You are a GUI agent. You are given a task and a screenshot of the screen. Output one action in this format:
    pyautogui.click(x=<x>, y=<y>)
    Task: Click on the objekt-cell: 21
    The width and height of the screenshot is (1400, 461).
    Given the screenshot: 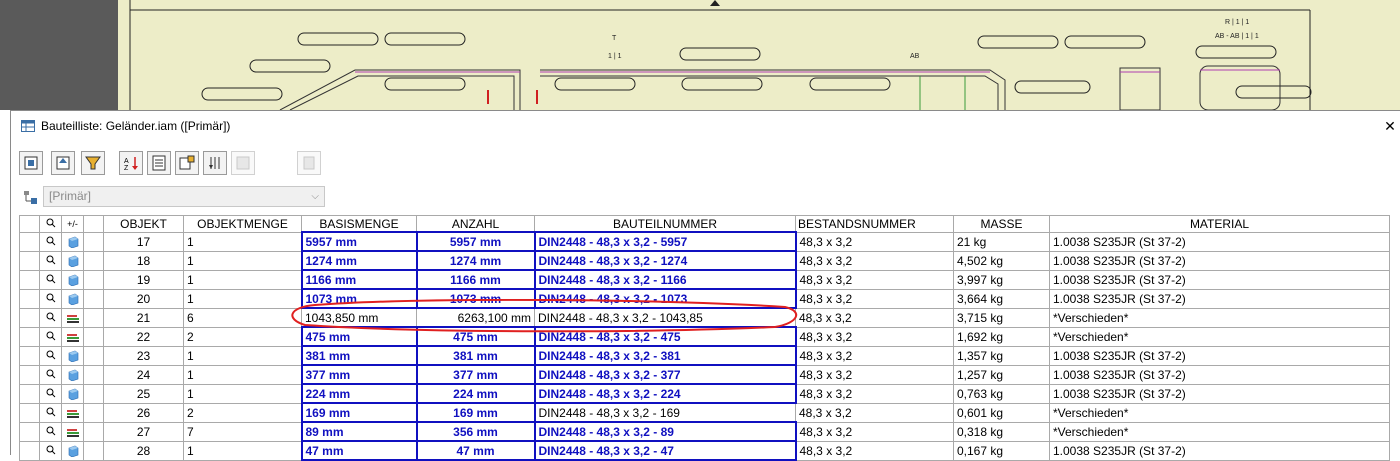 What is the action you would take?
    pyautogui.click(x=143, y=317)
    